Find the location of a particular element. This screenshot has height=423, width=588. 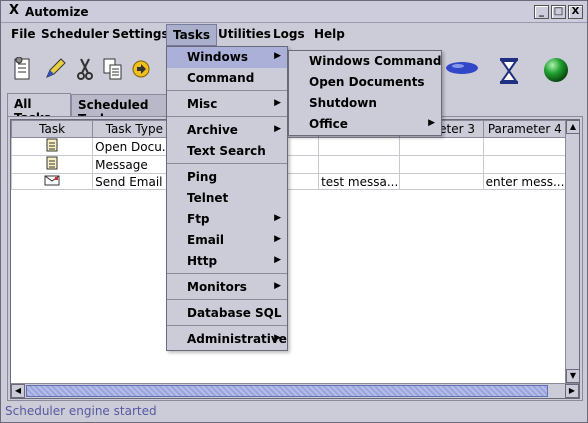

tab-all-tasks: All Tasks is located at coordinates (39, 109).